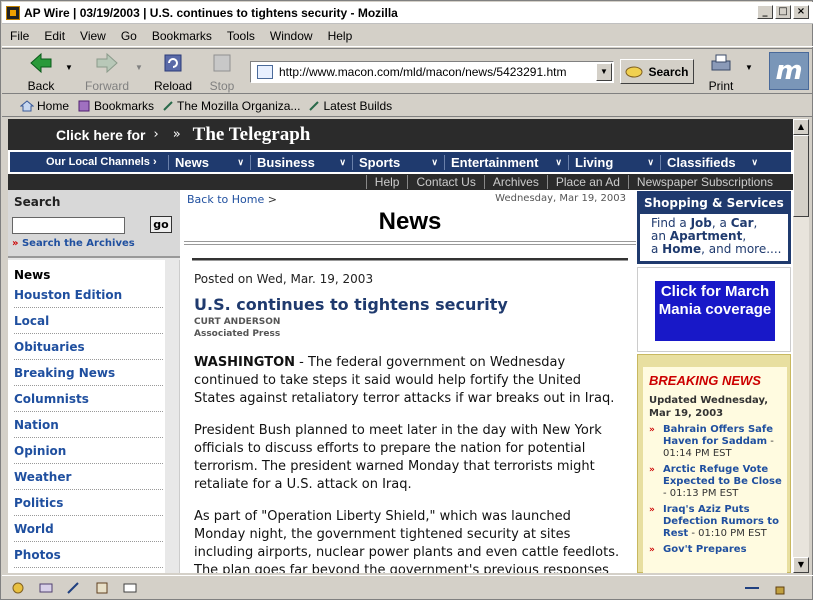 The width and height of the screenshot is (813, 600). Describe the element at coordinates (88, 451) in the screenshot. I see `nav-opinion: Opinion` at that location.